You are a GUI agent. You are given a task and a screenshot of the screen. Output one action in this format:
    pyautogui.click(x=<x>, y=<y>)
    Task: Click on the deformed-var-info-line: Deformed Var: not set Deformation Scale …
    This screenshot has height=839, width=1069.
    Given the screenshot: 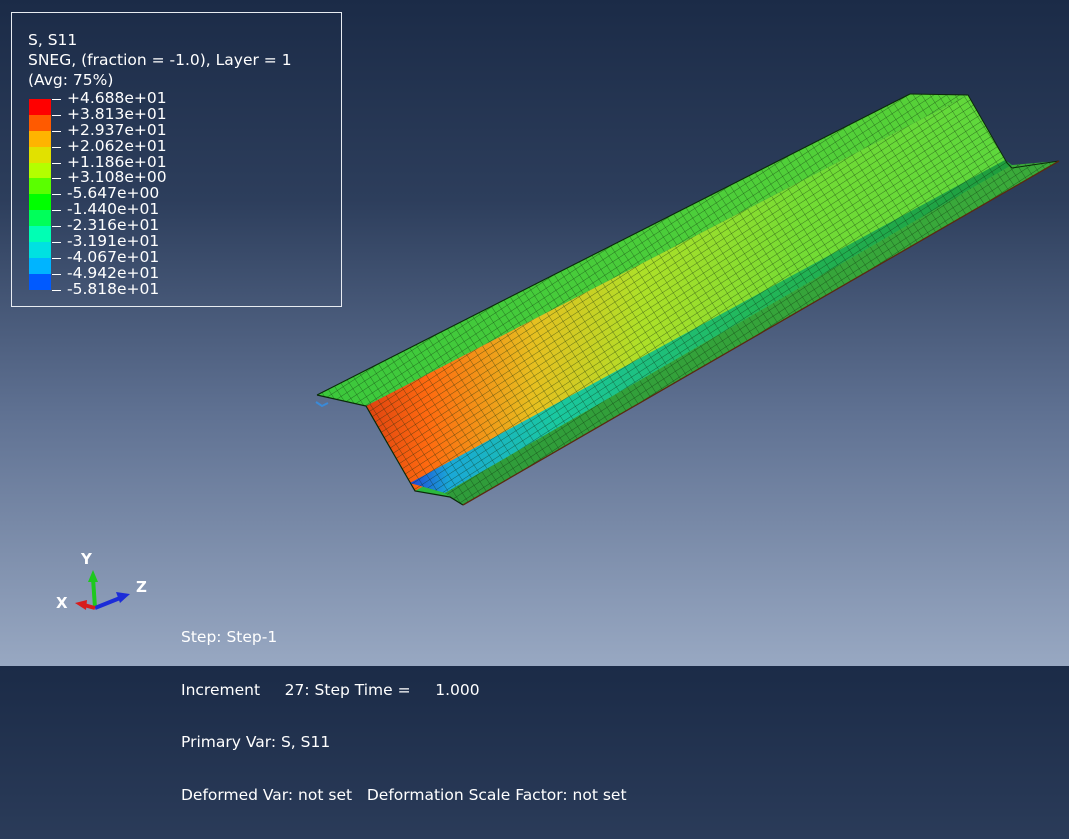 What is the action you would take?
    pyautogui.click(x=404, y=794)
    